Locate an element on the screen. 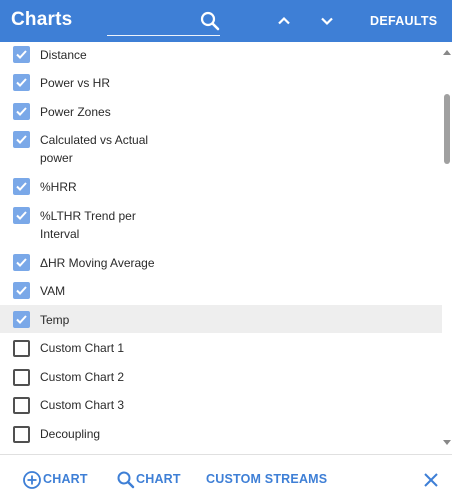 The height and width of the screenshot is (500, 452). footer-toolbar: CHART CHART CUSTOM STREAMS is located at coordinates (226, 477).